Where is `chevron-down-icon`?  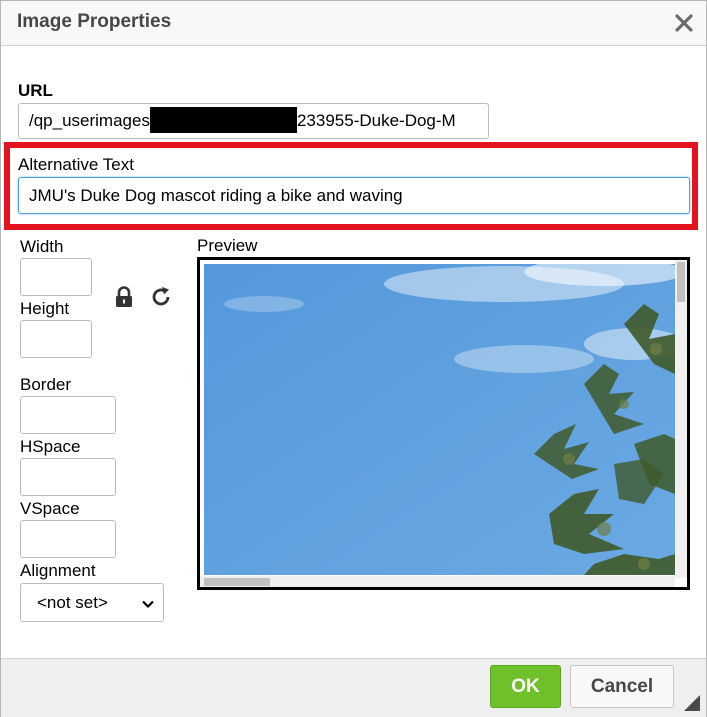 chevron-down-icon is located at coordinates (148, 606).